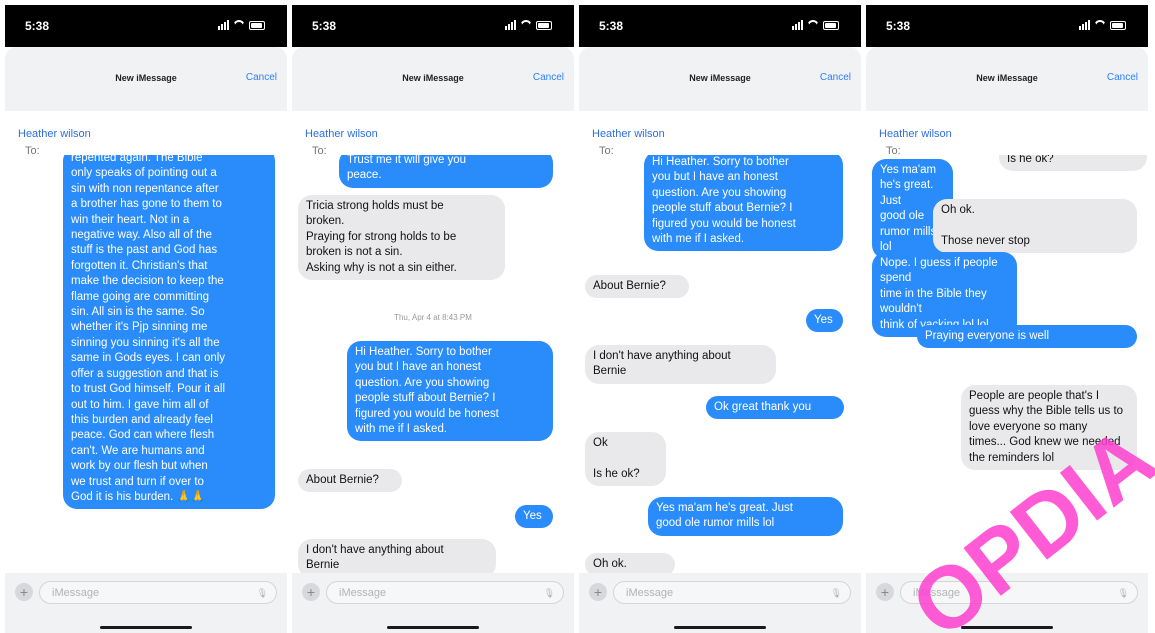  I want to click on timestamp: Thu, Apr 4 at 8:43 PM, so click(433, 317).